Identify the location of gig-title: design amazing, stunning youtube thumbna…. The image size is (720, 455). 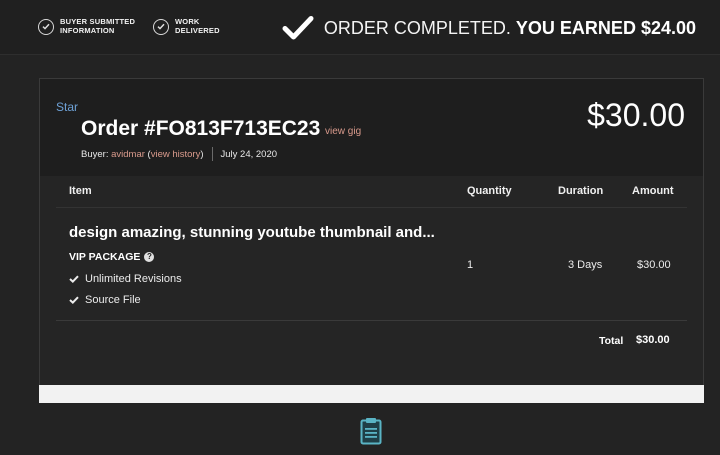
(252, 232).